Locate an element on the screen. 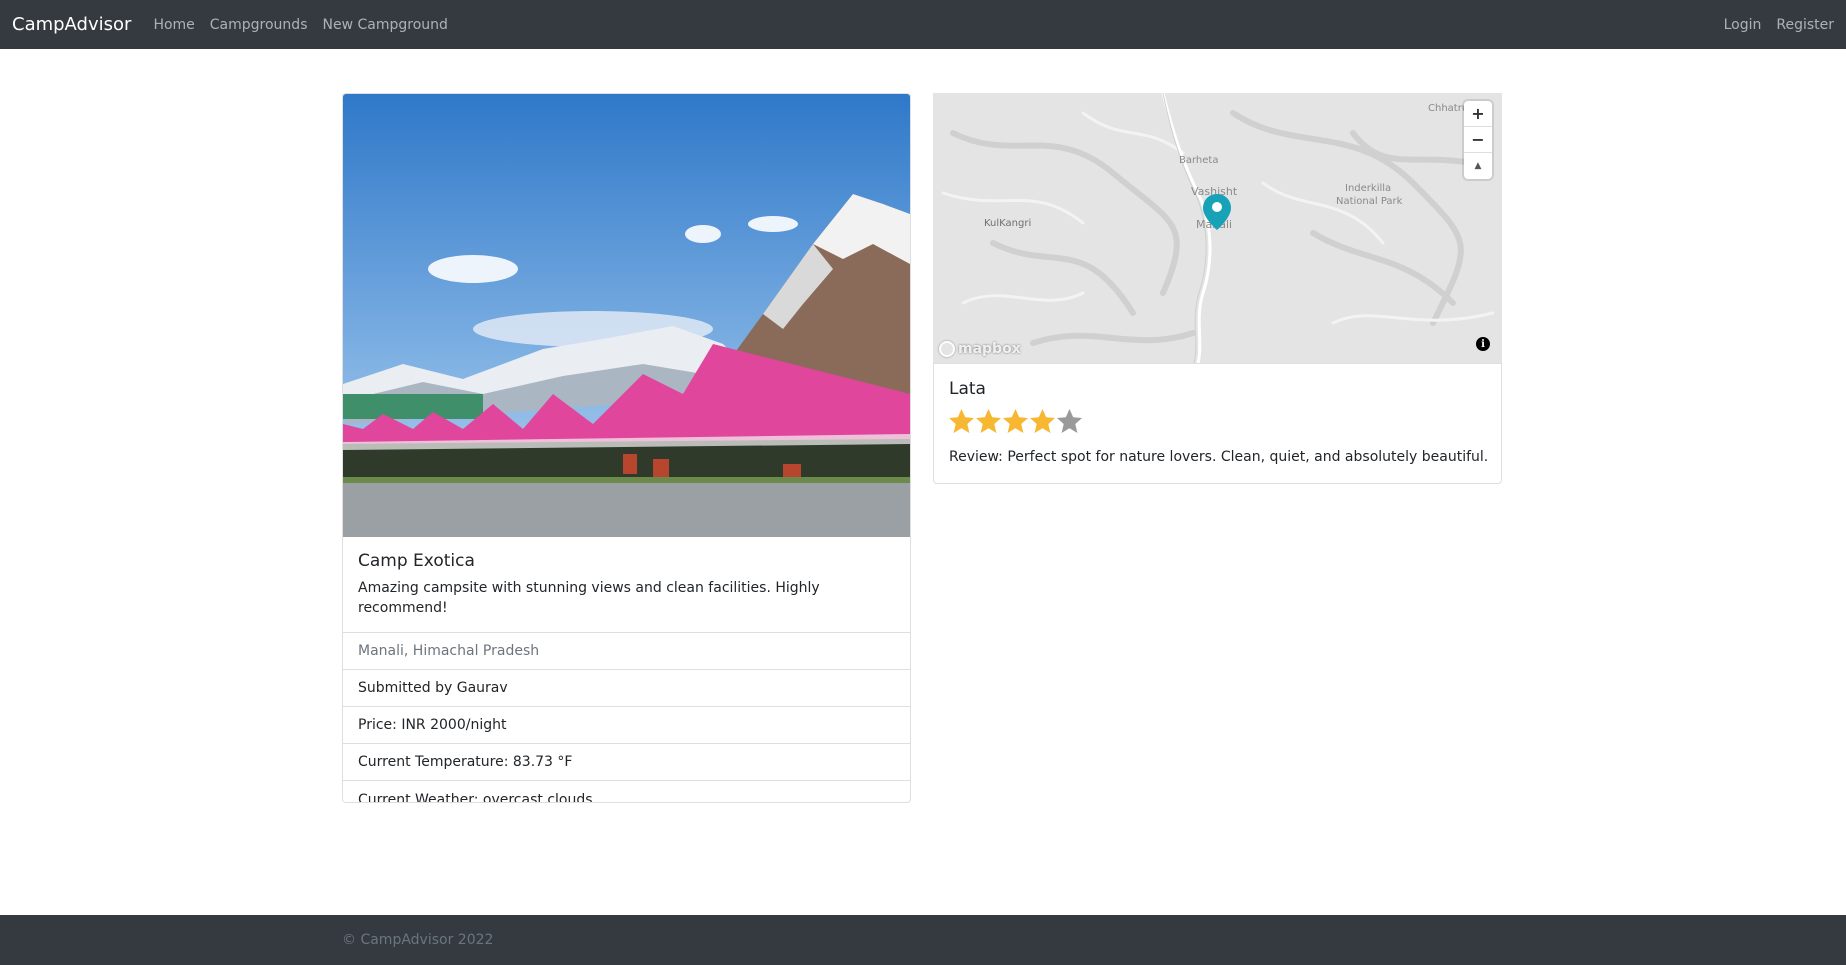 The image size is (1846, 965). map-label-chhatru: Chhatru is located at coordinates (1448, 108).